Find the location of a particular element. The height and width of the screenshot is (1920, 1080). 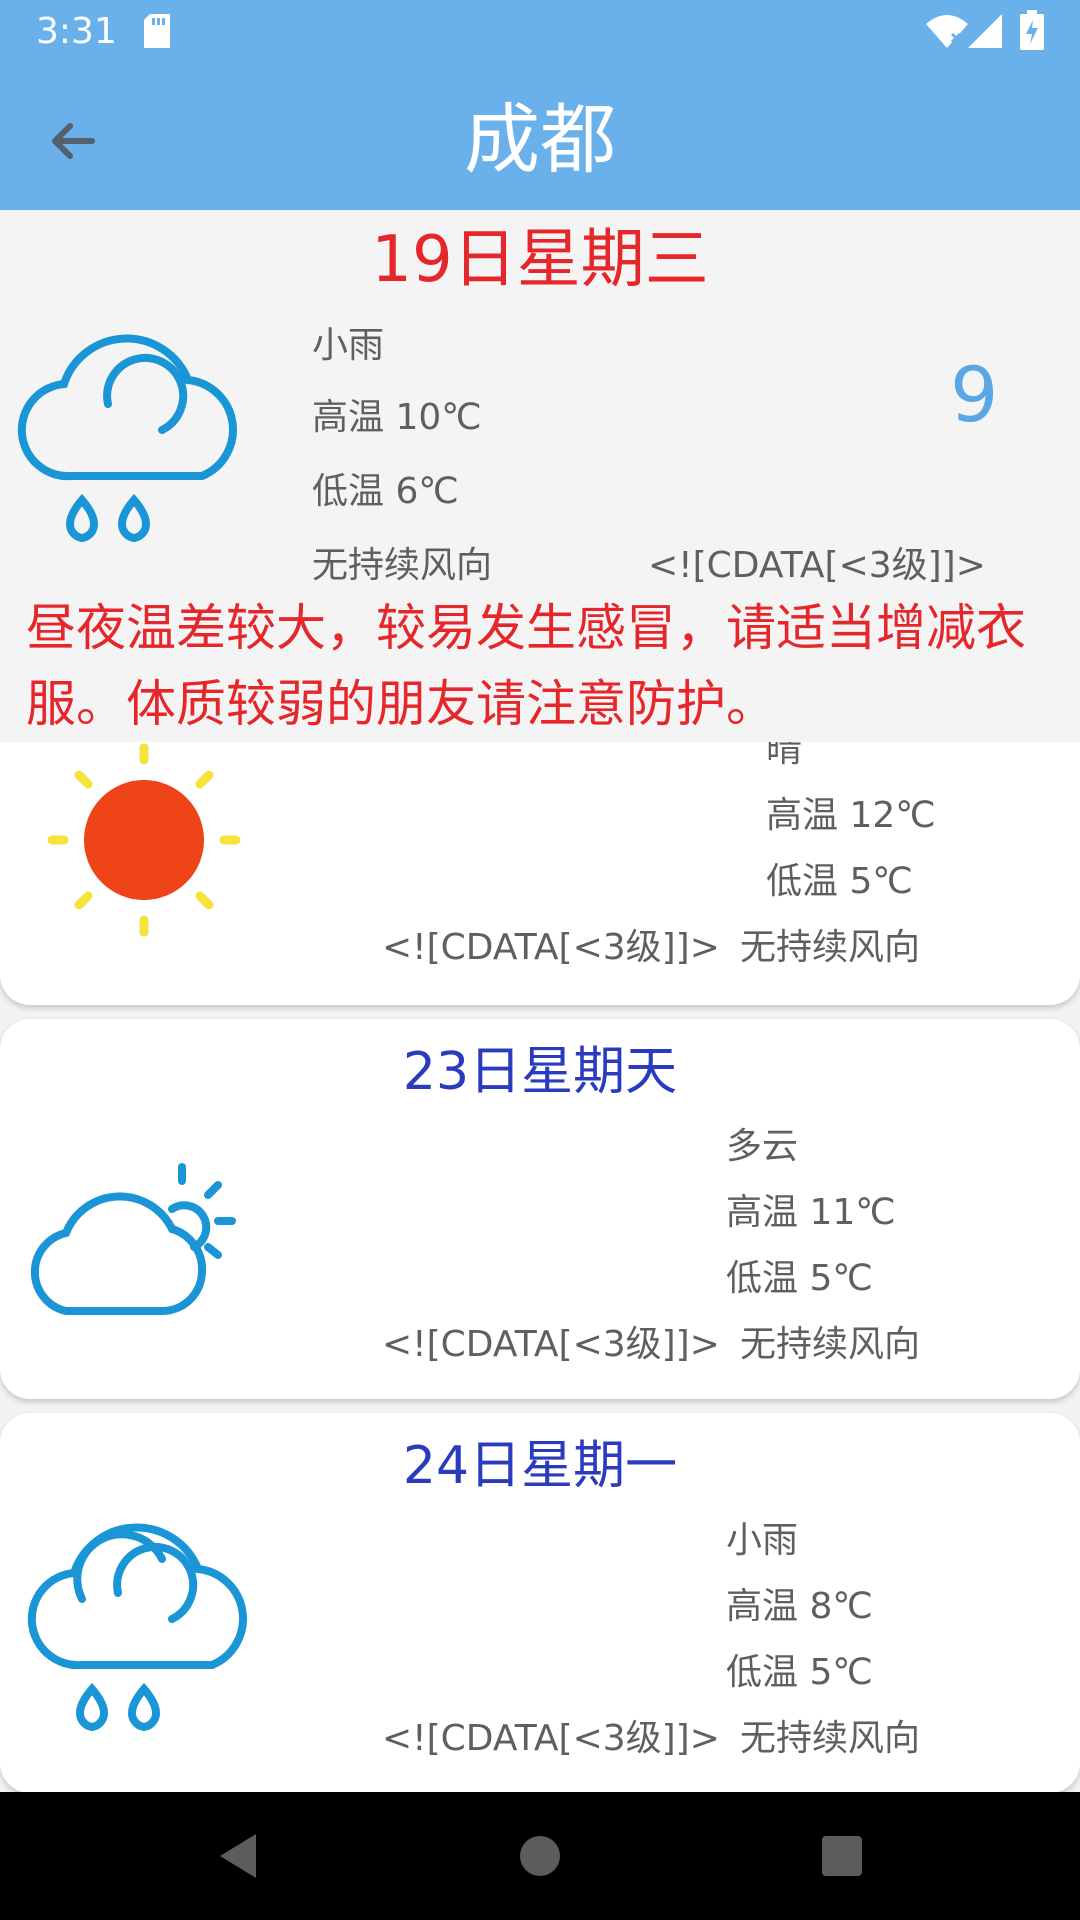

signal-icon is located at coordinates (985, 31).